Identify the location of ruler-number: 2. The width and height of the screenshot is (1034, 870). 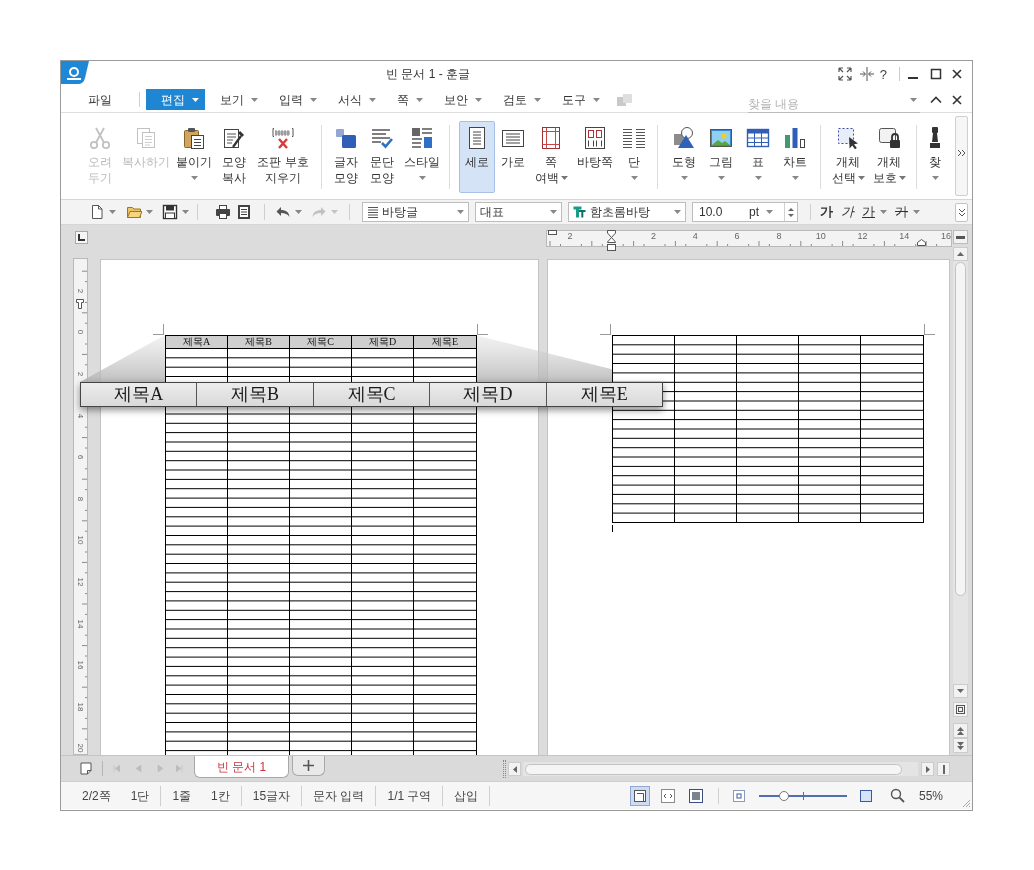
(80, 290).